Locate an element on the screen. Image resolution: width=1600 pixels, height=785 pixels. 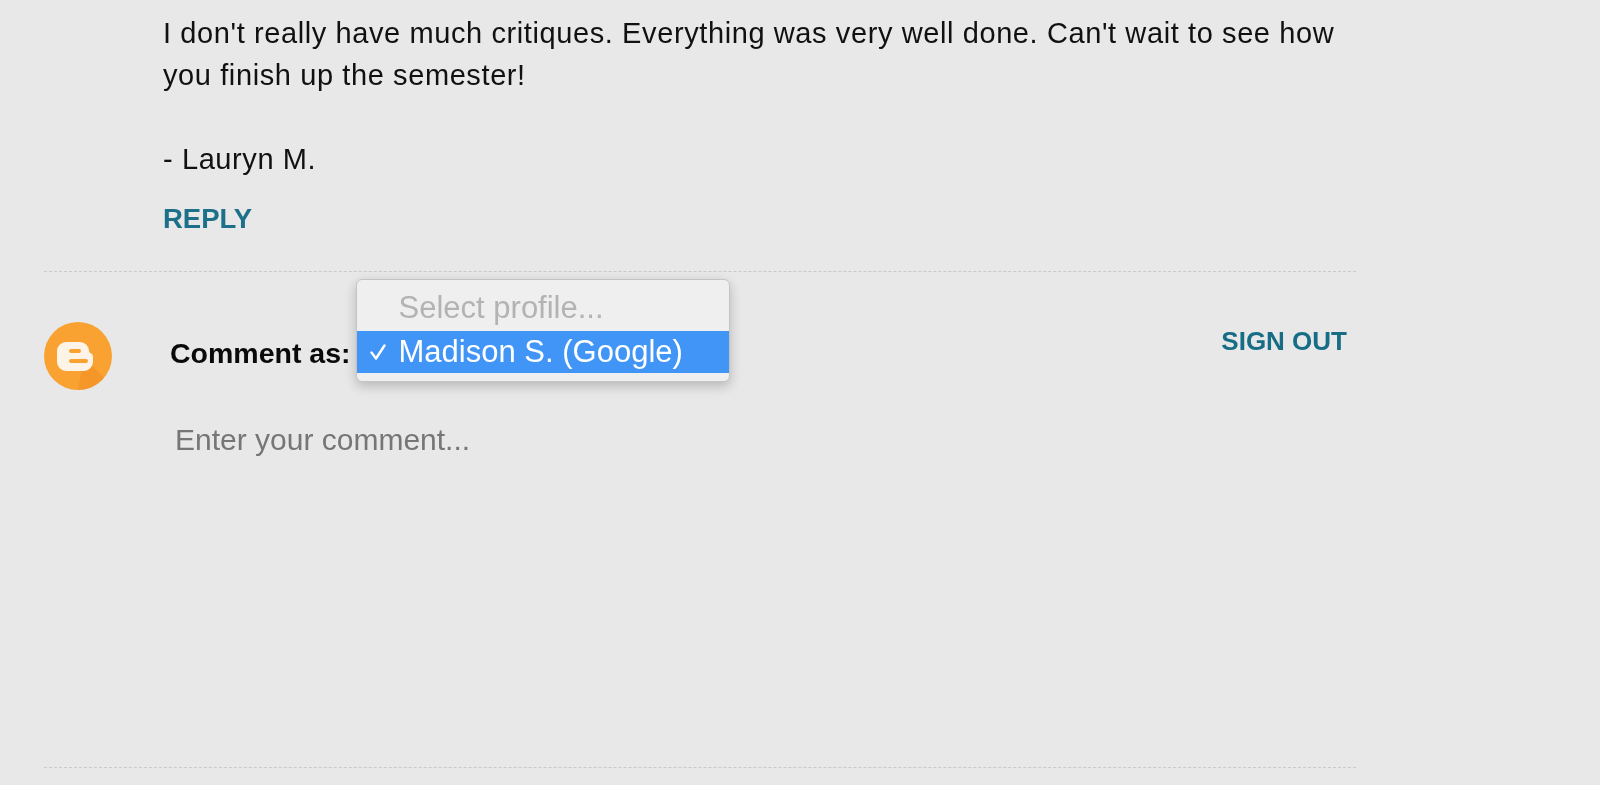
comment-text: - Lauryn M. is located at coordinates (240, 159).